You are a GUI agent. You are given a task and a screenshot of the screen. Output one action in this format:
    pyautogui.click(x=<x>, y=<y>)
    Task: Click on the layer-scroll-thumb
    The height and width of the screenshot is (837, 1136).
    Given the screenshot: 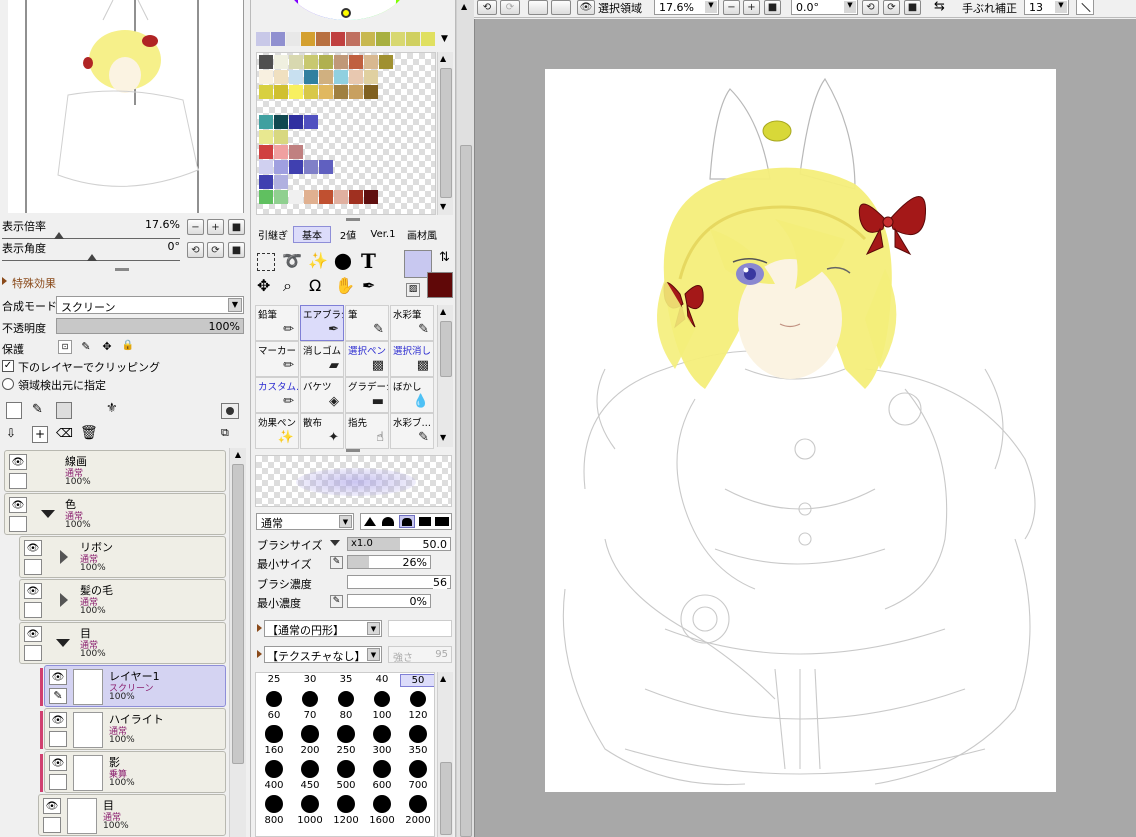 What is the action you would take?
    pyautogui.click(x=238, y=614)
    